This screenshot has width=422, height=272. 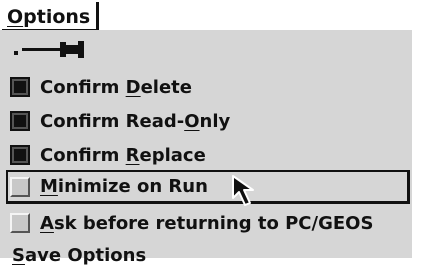 I want to click on minimize-on-run-item: Minimize on Run, so click(x=208, y=187).